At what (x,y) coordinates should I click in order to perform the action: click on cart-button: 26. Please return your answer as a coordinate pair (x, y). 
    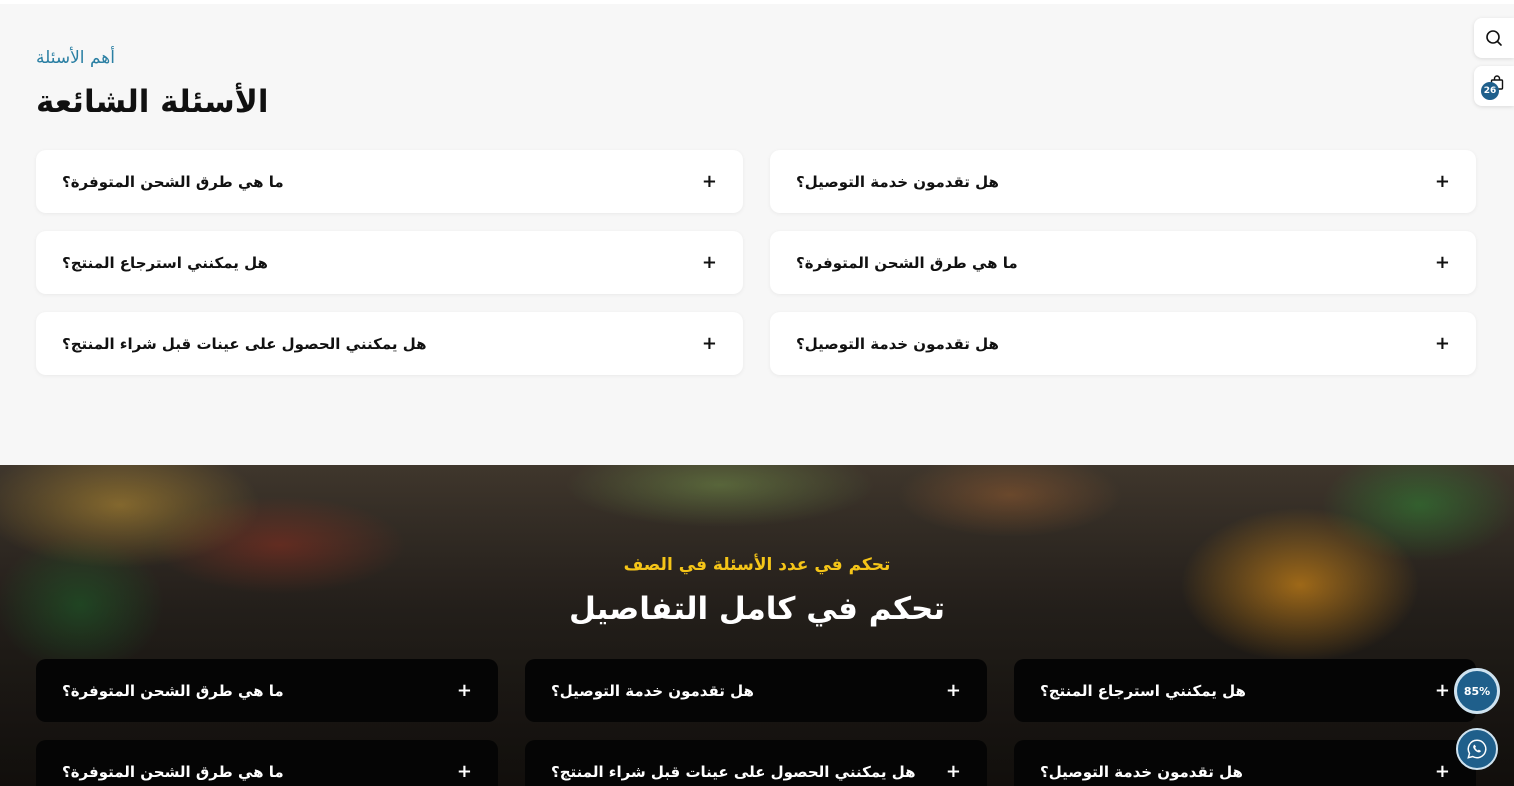
    Looking at the image, I should click on (1494, 86).